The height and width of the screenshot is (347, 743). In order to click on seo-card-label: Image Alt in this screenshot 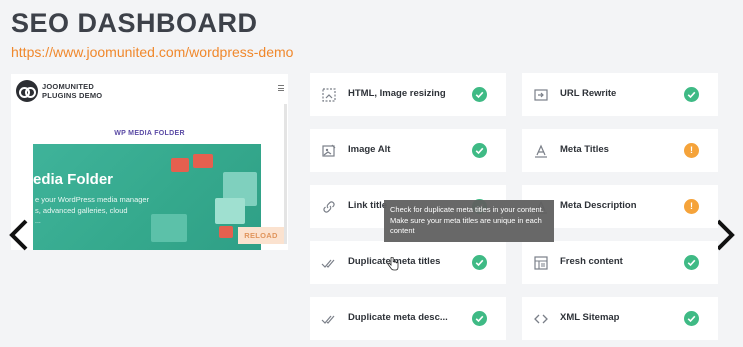, I will do `click(369, 149)`.